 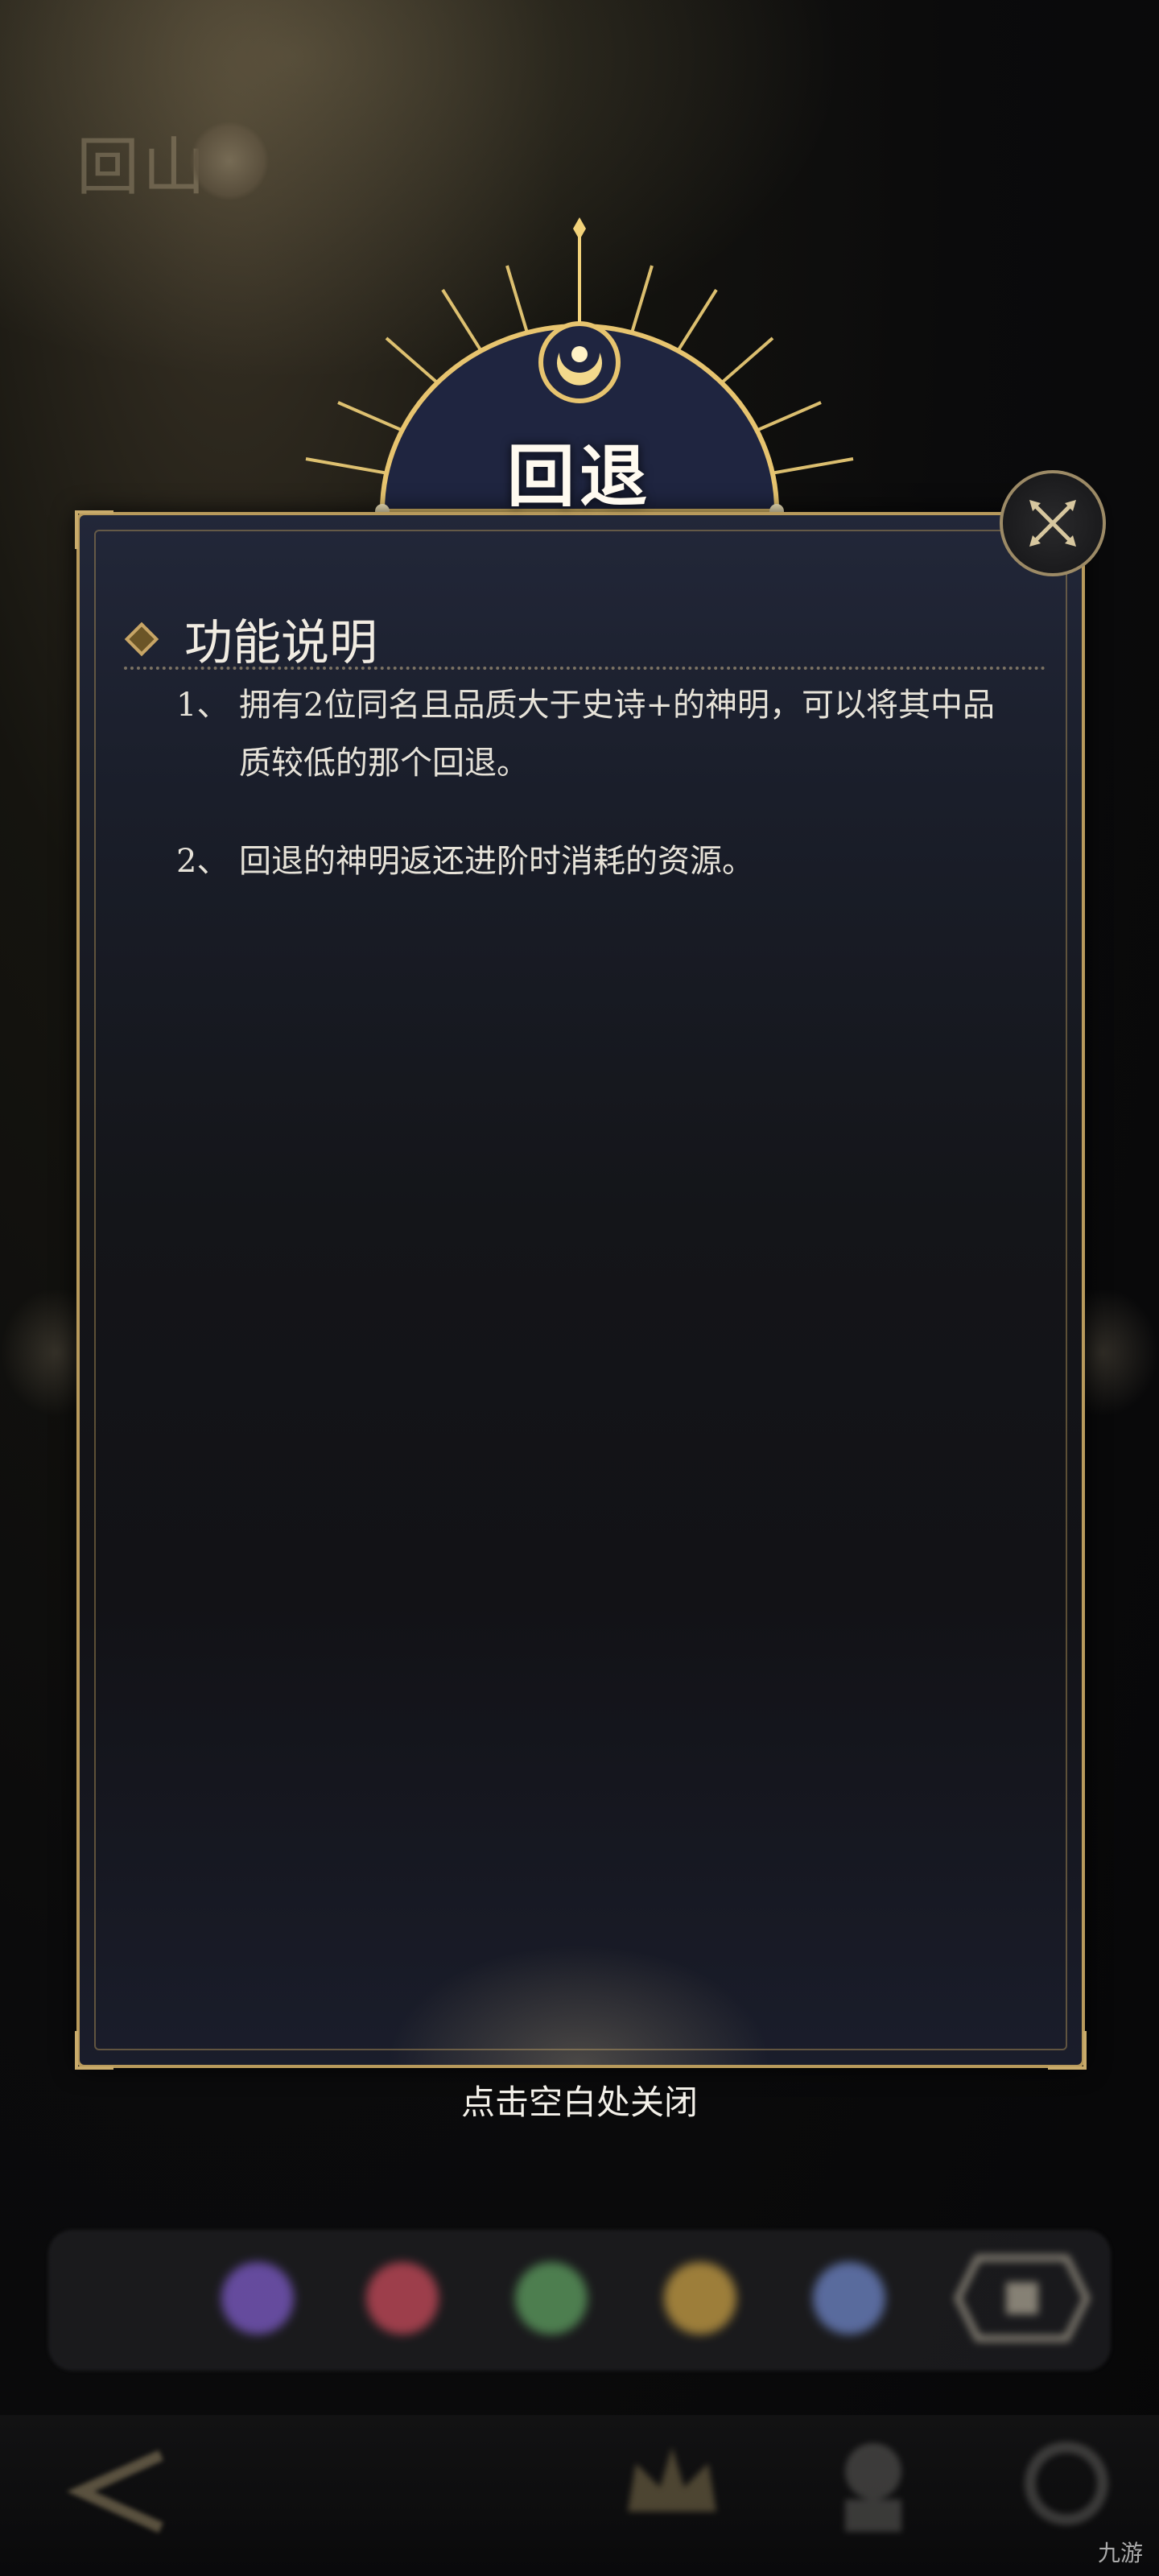 What do you see at coordinates (280, 643) in the screenshot?
I see `section-title: 功能说明` at bounding box center [280, 643].